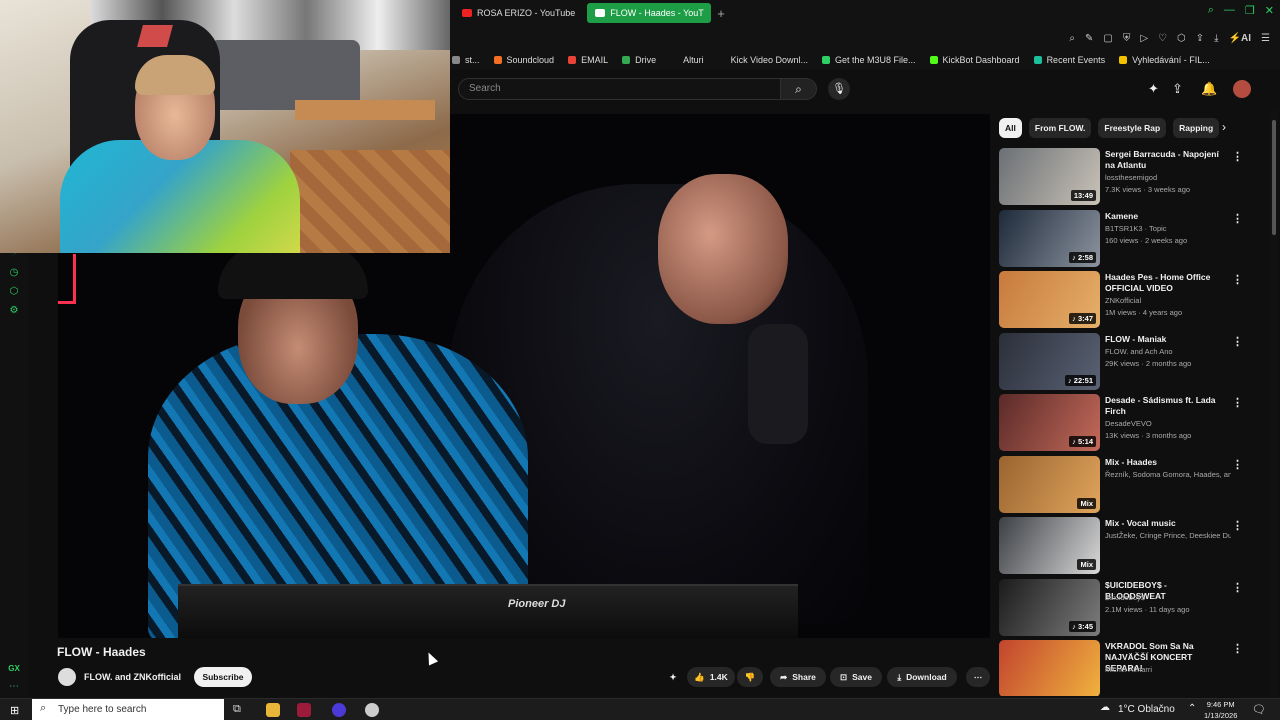 The image size is (1280, 720). I want to click on zoom-icon: ⌕, so click(1072, 38).